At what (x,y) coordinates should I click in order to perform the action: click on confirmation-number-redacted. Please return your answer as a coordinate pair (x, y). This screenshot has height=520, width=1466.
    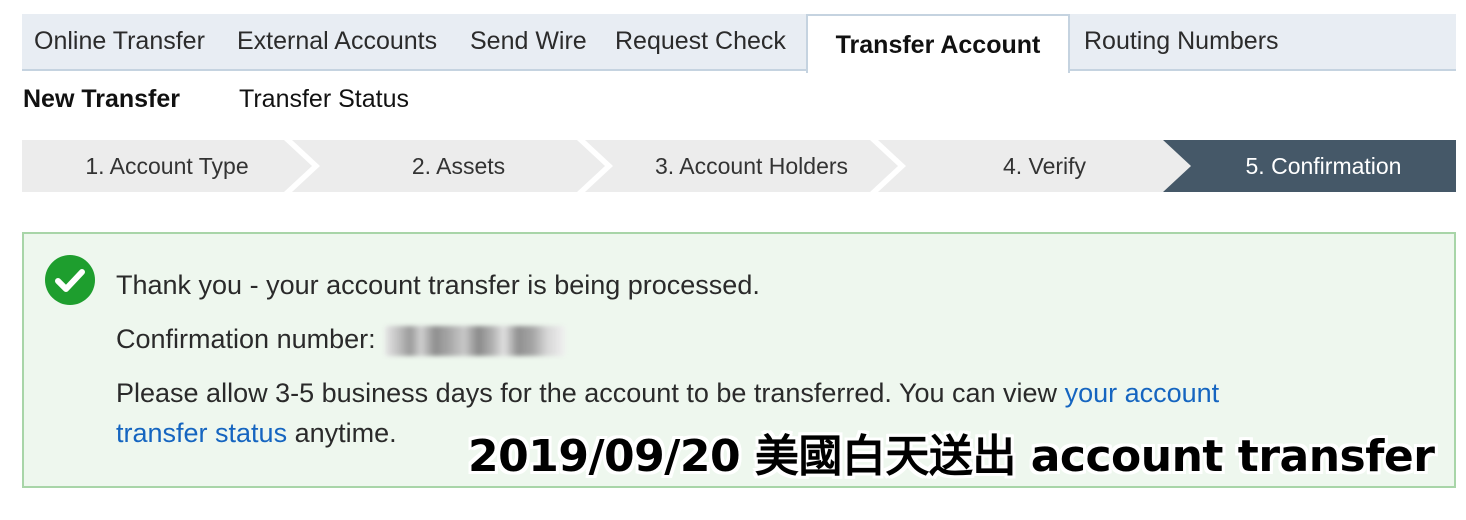
    Looking at the image, I should click on (475, 340).